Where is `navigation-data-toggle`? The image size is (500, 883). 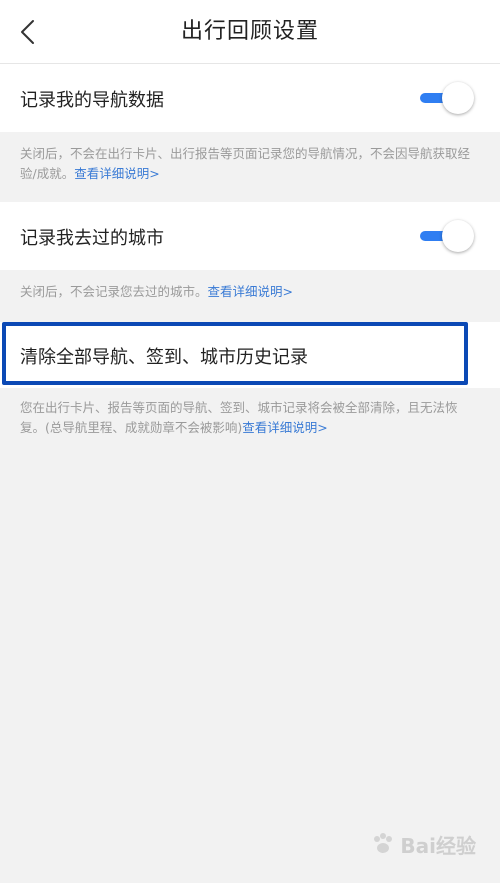 navigation-data-toggle is located at coordinates (447, 98).